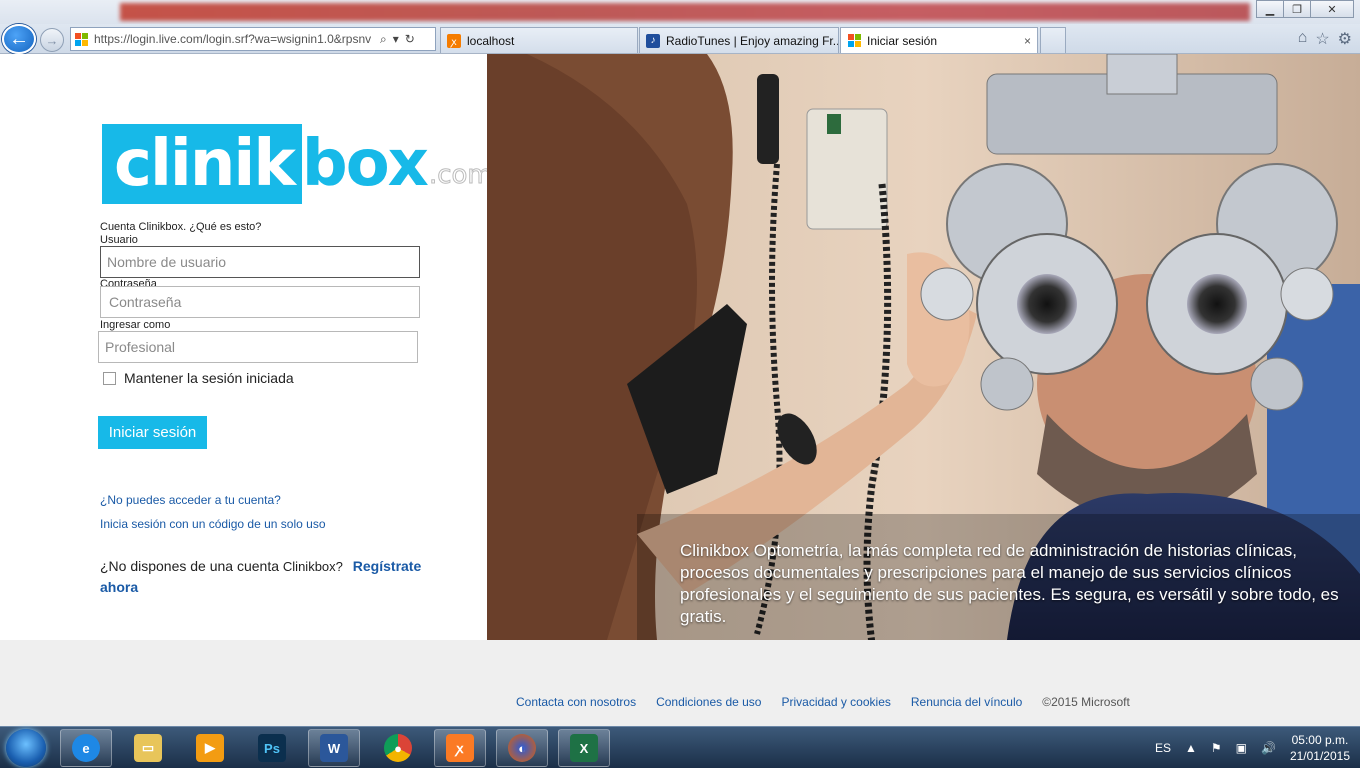 The height and width of the screenshot is (768, 1360). Describe the element at coordinates (539, 40) in the screenshot. I see `tab-localhost: ꭗ localhost` at that location.